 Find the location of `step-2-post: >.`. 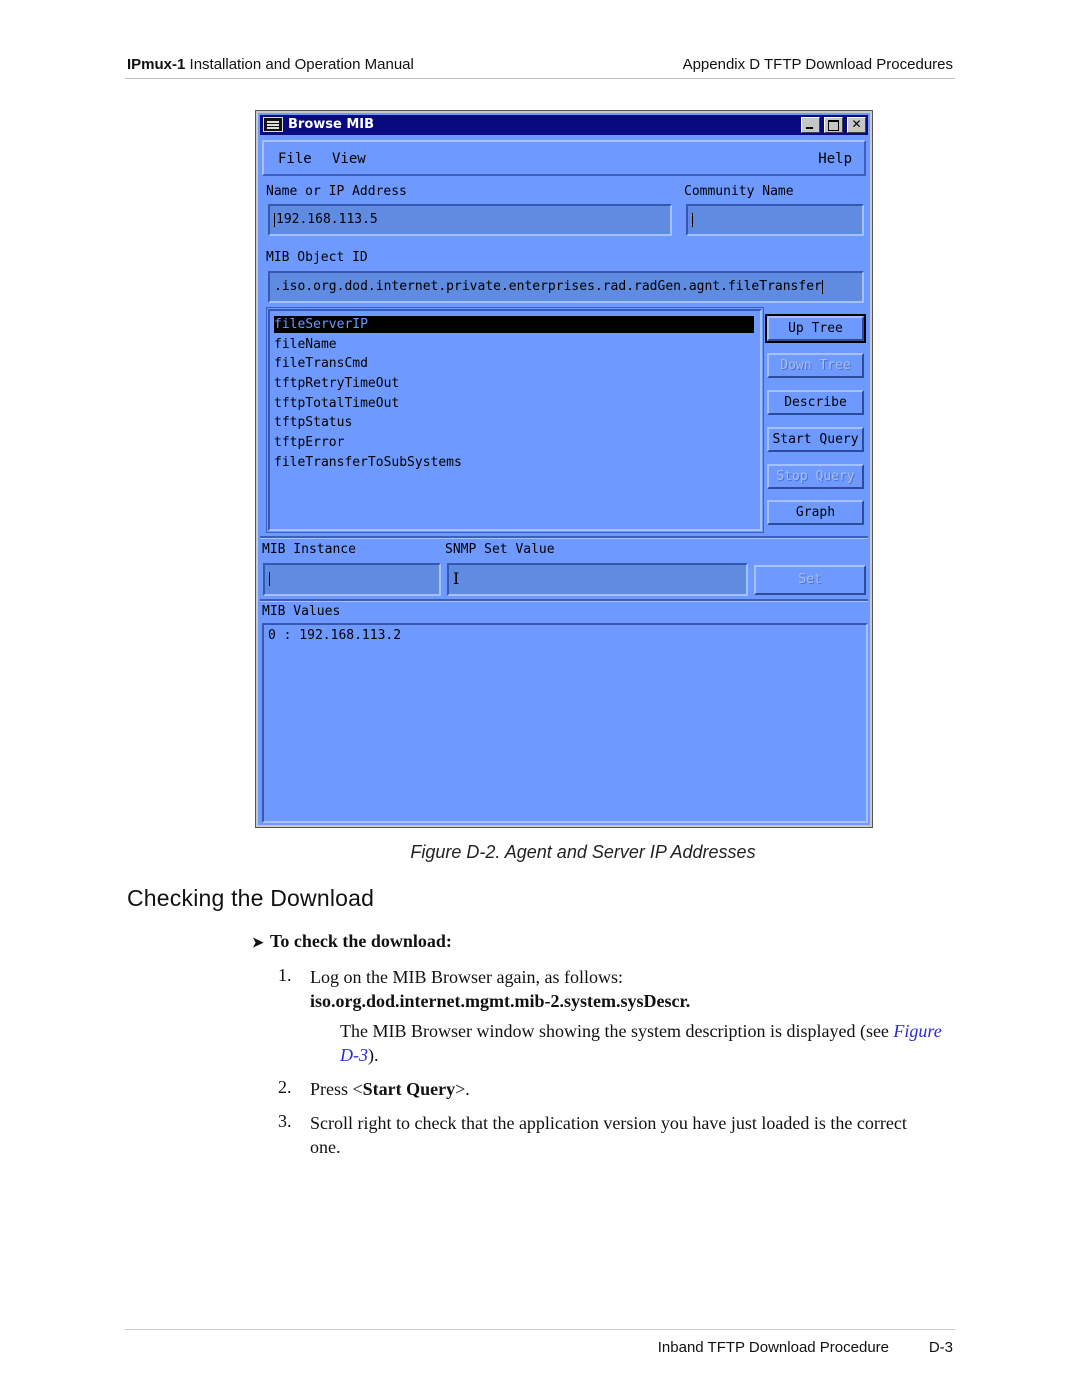

step-2-post: >. is located at coordinates (462, 1089).